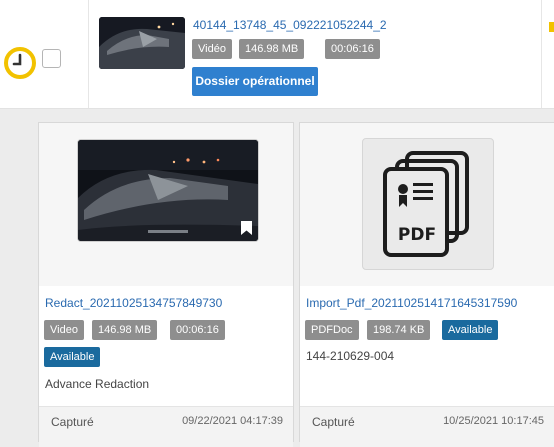 Image resolution: width=554 pixels, height=447 pixels. Describe the element at coordinates (551, 27) in the screenshot. I see `status-indicator` at that location.